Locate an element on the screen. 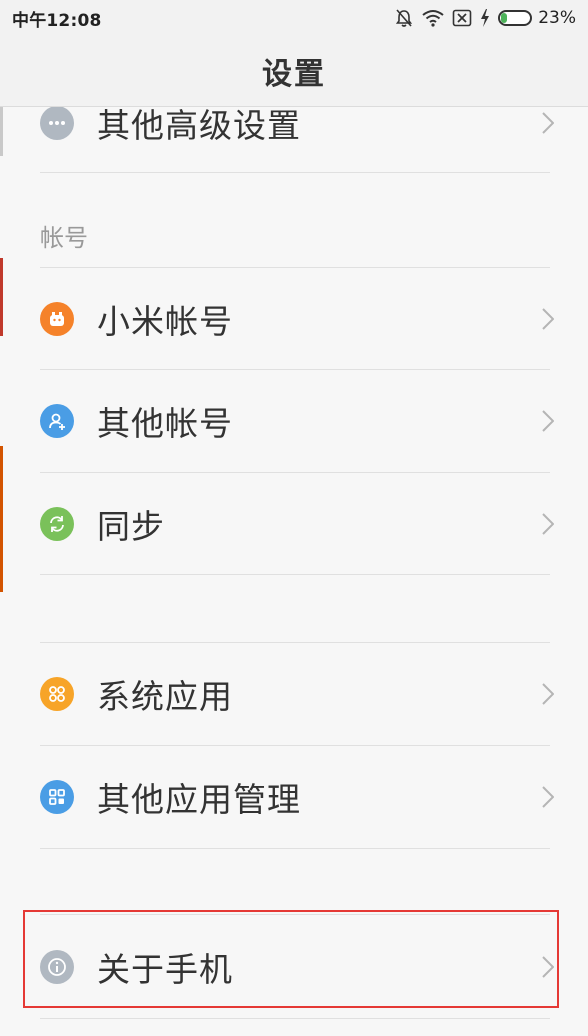 This screenshot has height=1036, width=588. row-other-accounts: 其他帐号 is located at coordinates (294, 421).